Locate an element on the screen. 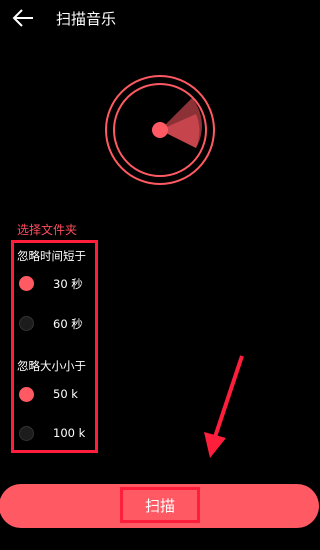  duration-option-30: 30 秒 is located at coordinates (66, 284).